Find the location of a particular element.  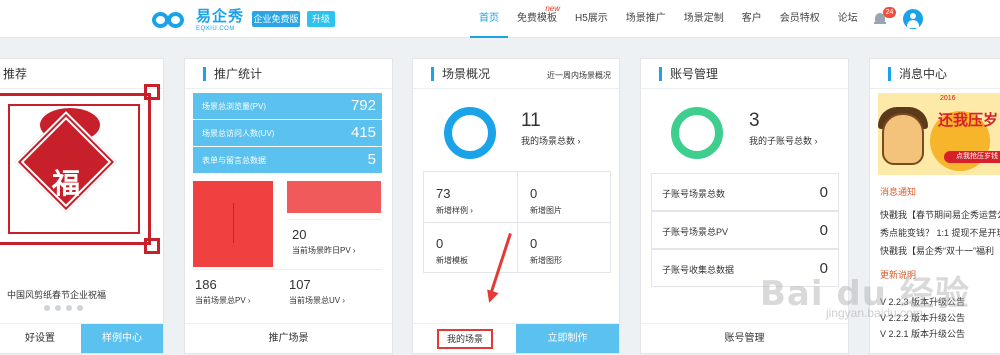

news-item: 快戳我【春节期间易企秀运营公 is located at coordinates (940, 214).